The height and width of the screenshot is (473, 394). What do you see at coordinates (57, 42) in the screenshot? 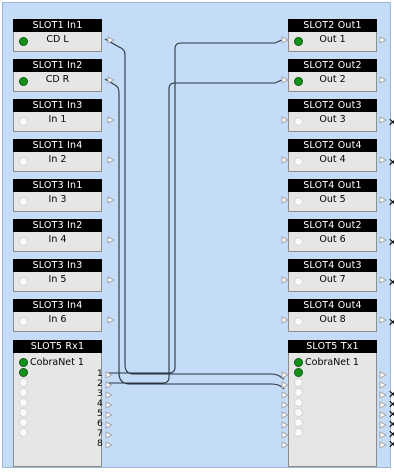
I see `block-body: CD L` at bounding box center [57, 42].